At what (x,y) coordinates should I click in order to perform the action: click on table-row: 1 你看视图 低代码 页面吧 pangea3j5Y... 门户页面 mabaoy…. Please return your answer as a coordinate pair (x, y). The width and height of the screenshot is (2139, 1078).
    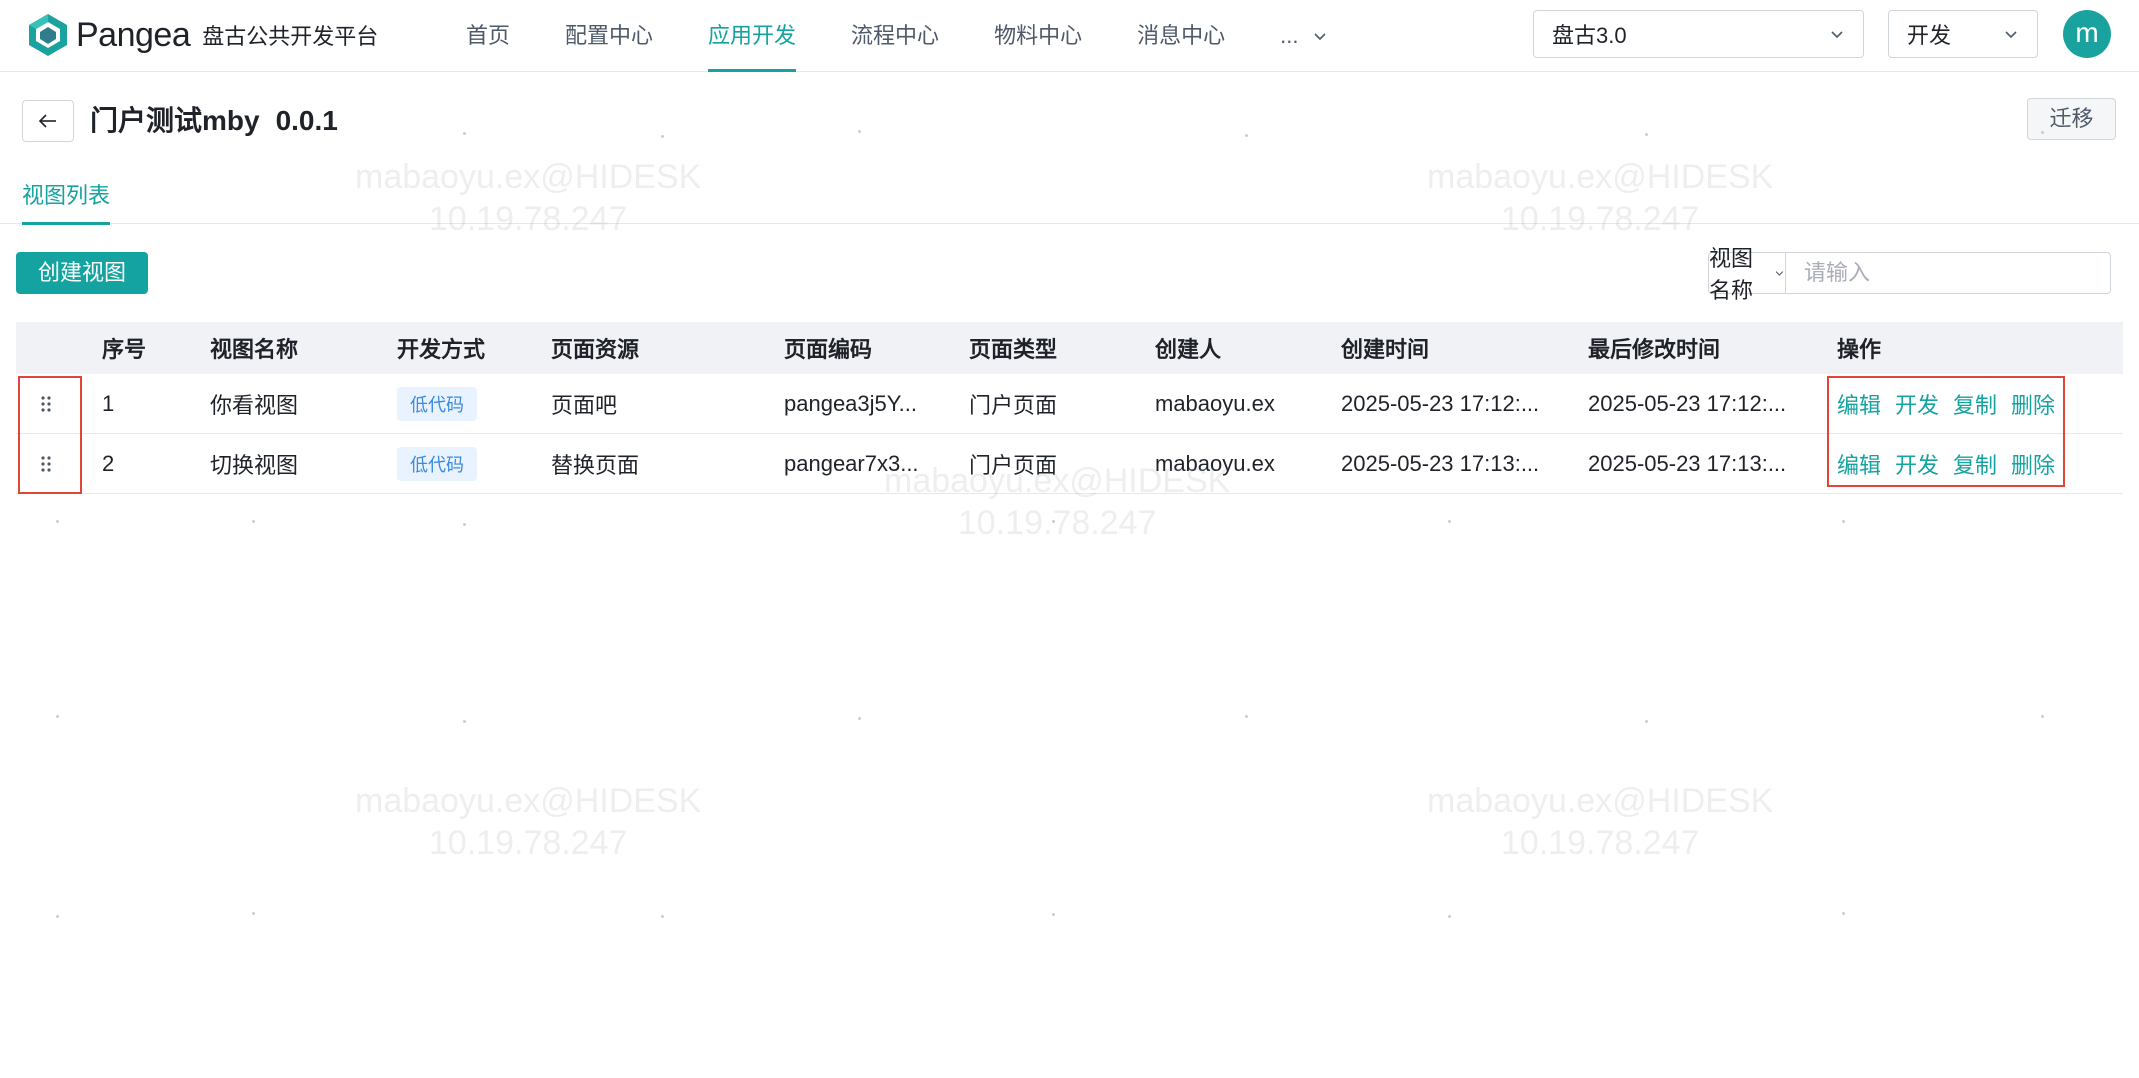
    Looking at the image, I should click on (1069, 404).